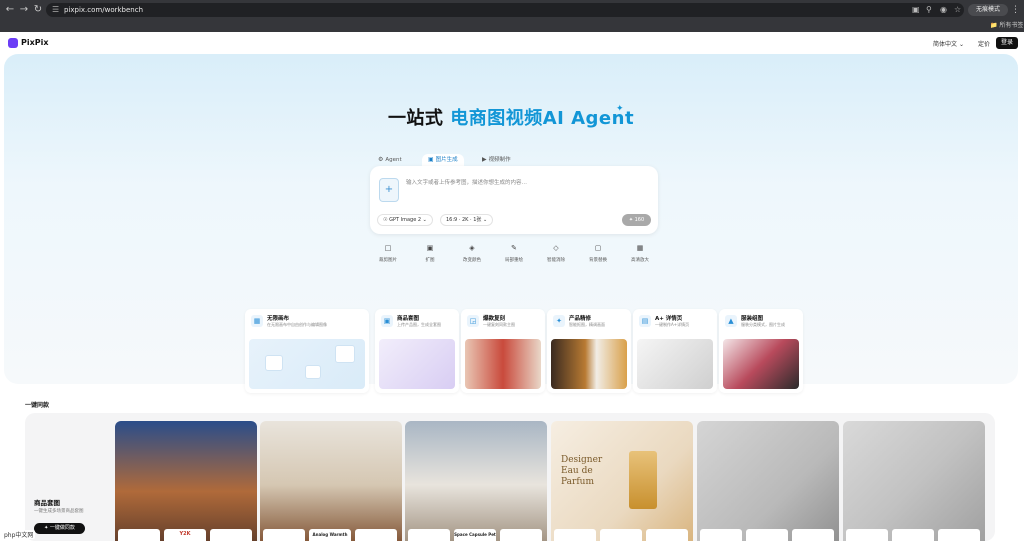 The height and width of the screenshot is (541, 1024). Describe the element at coordinates (472, 252) in the screenshot. I see `tool-color: ◈ 改变颜色` at that location.